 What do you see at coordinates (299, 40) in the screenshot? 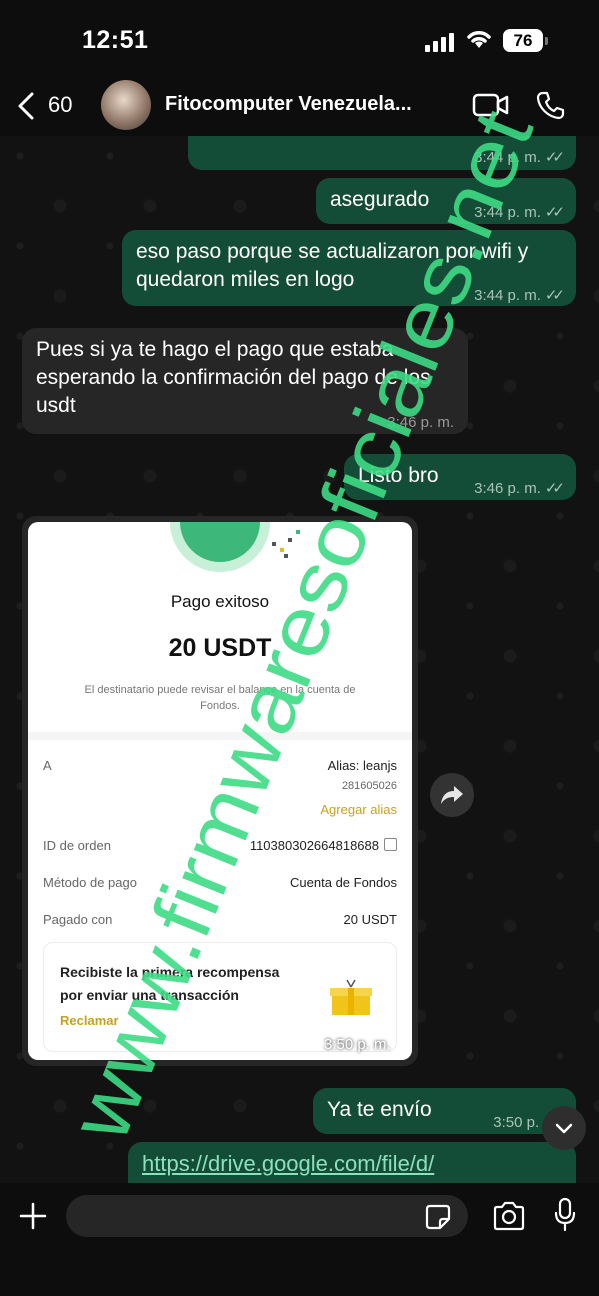
I see `status-bar: 12:51 76` at bounding box center [299, 40].